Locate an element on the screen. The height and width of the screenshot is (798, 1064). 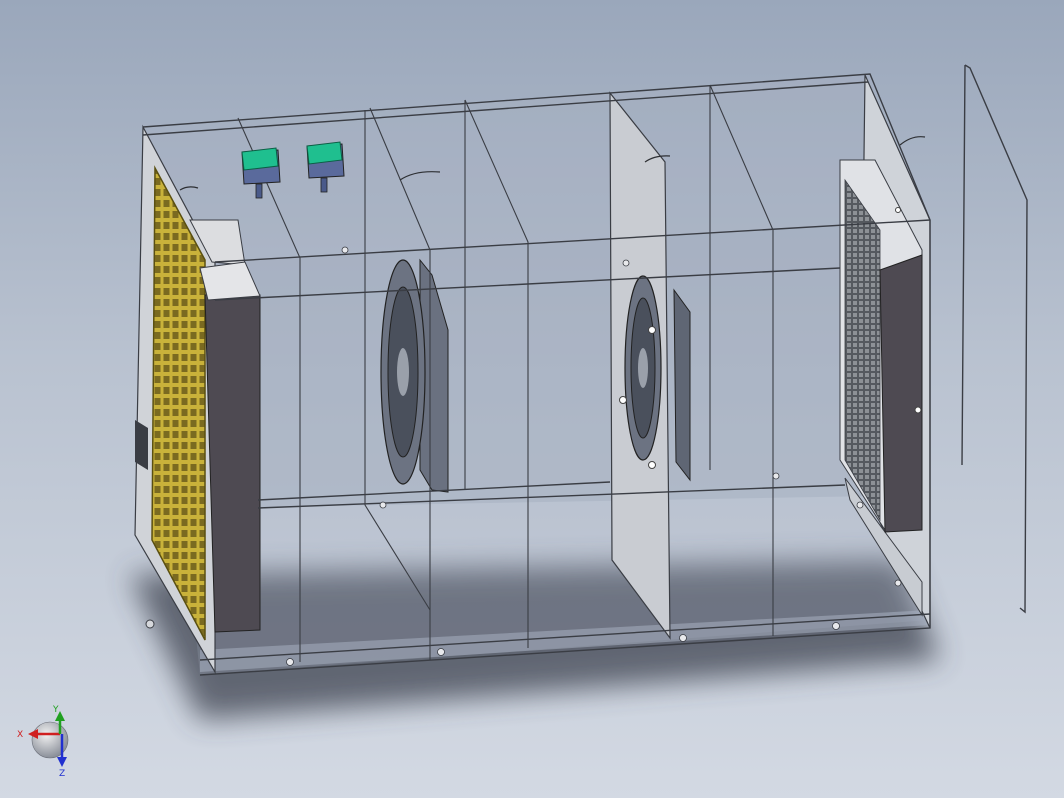
triad-z-label: Z is located at coordinates (62, 774).